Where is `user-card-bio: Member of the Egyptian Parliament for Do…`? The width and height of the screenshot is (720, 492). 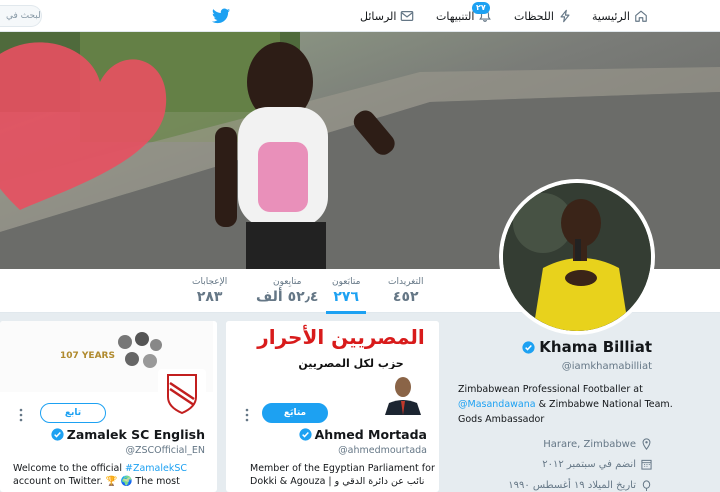 user-card-bio: Member of the Egyptian Parliament for Do… is located at coordinates (342, 475).